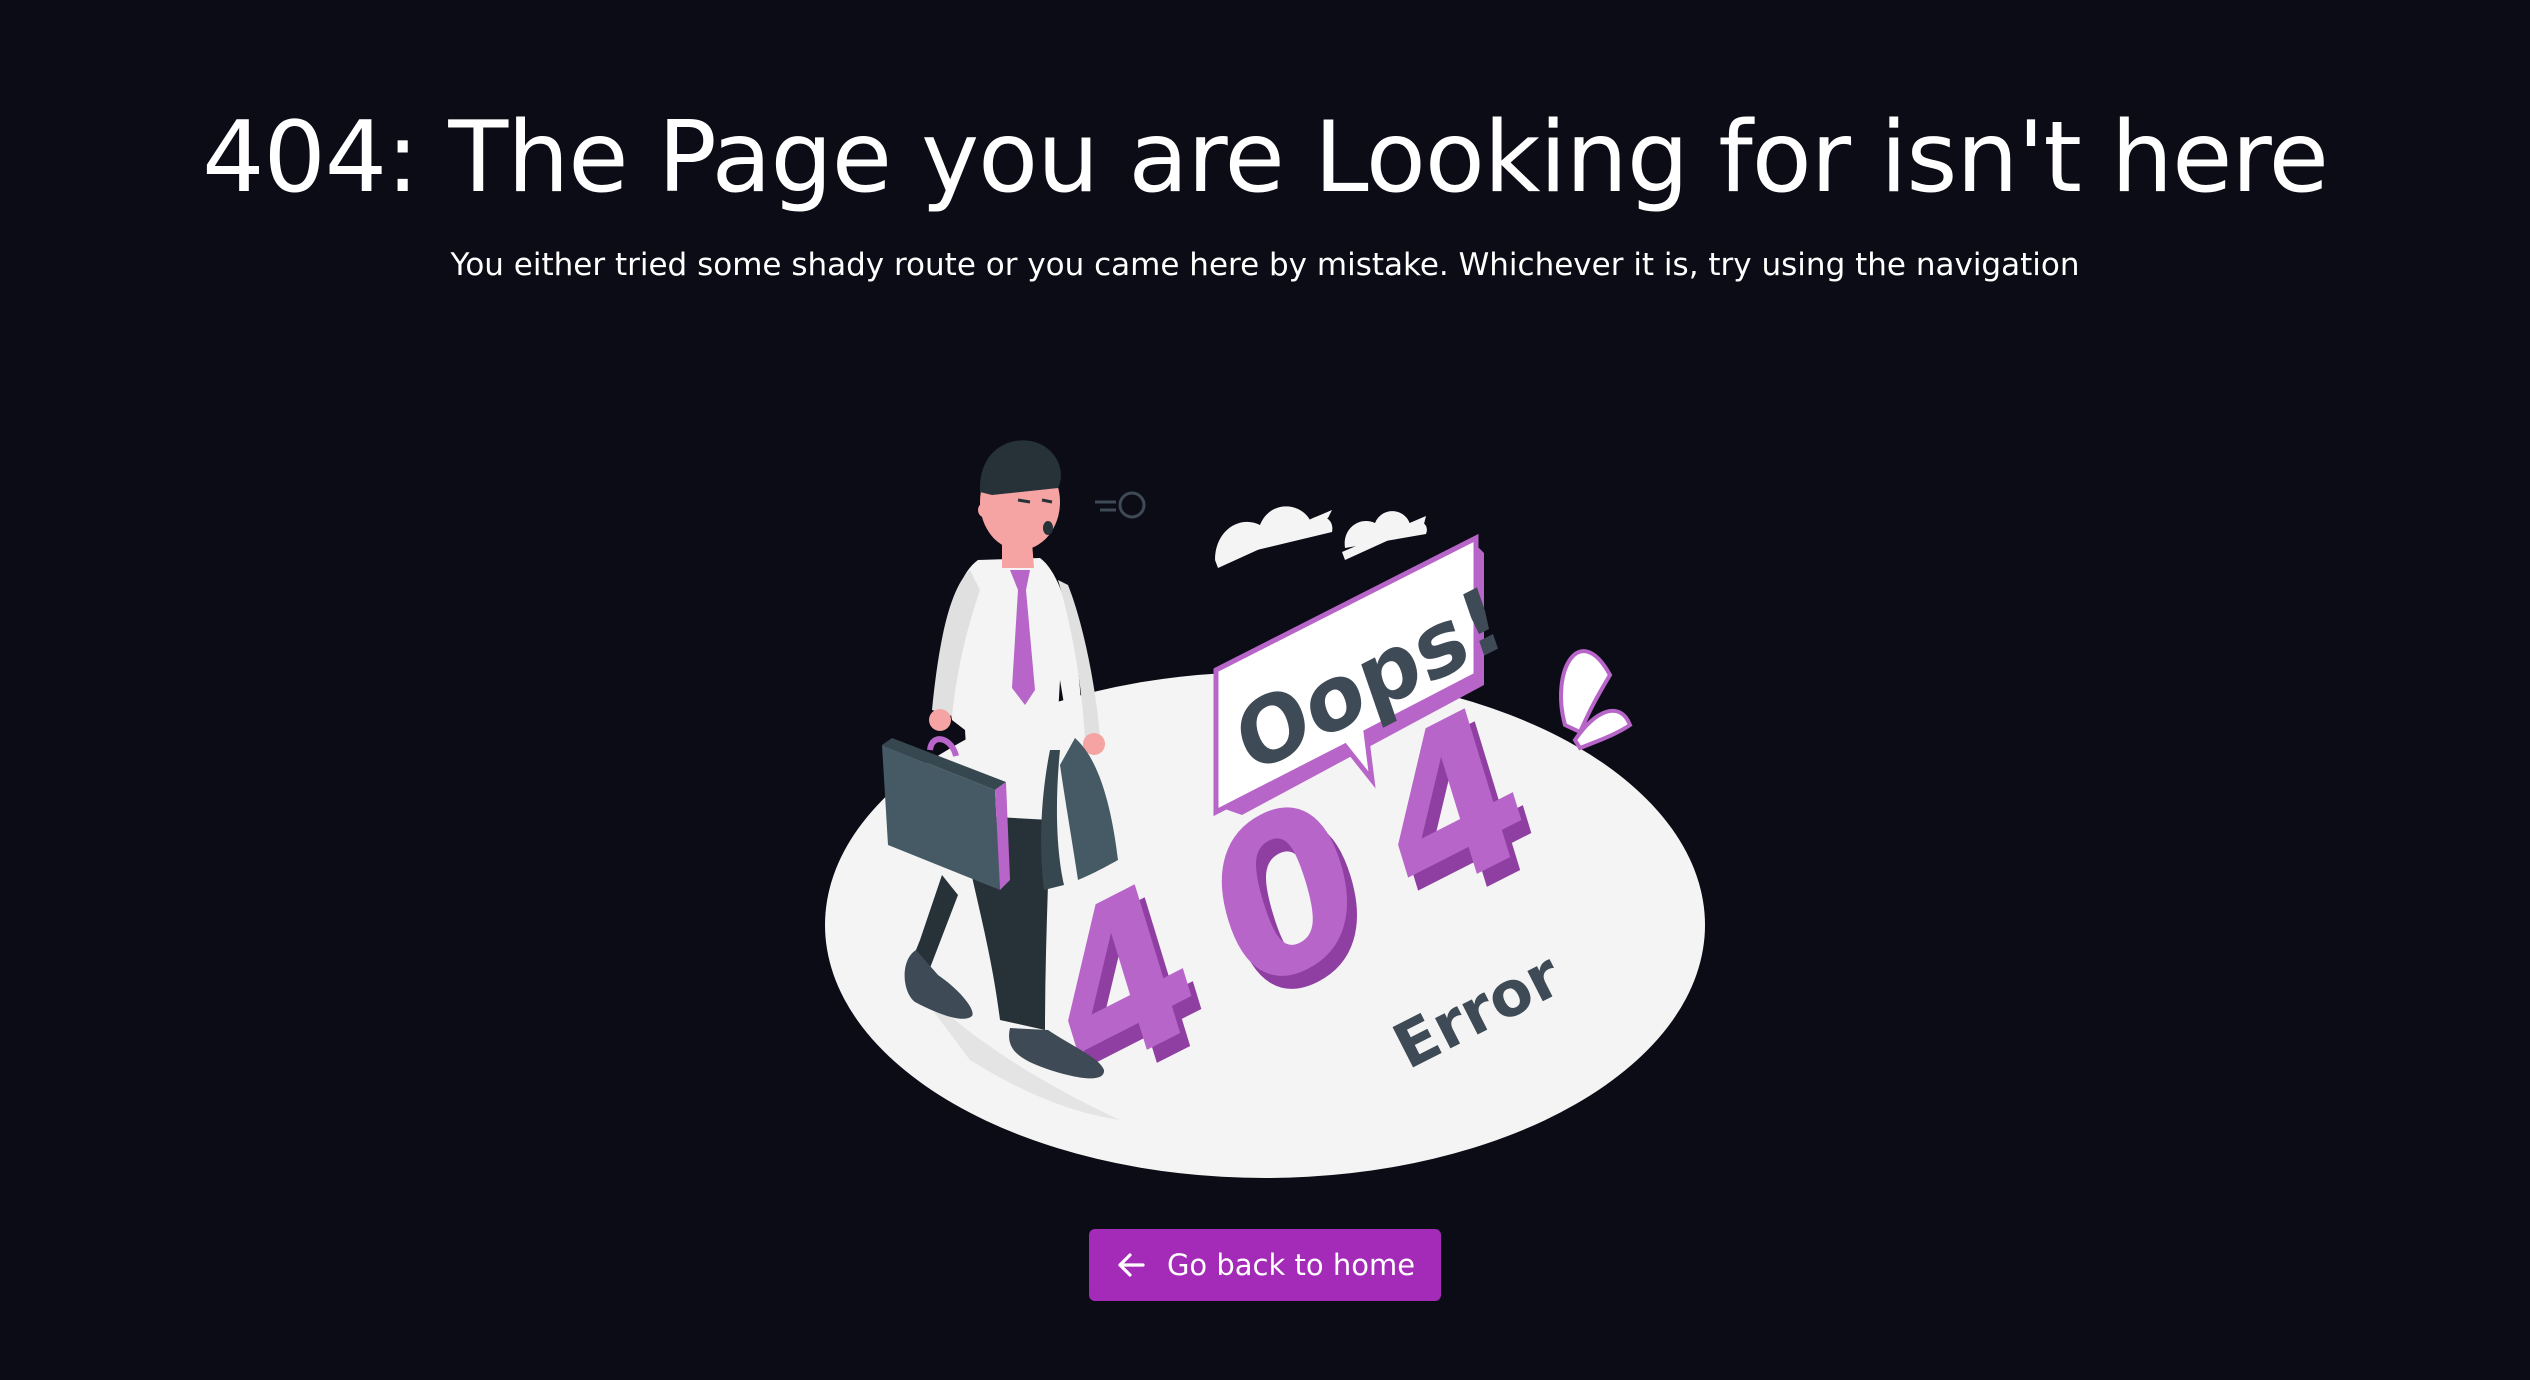 This screenshot has width=2530, height=1380. I want to click on go-back-home-label: Go back to home, so click(1291, 1265).